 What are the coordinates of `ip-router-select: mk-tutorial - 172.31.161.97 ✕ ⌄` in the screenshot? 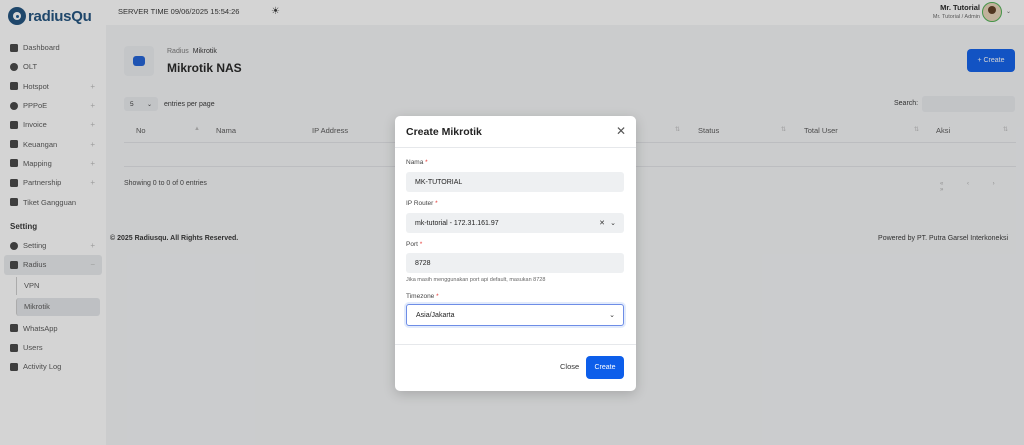 It's located at (515, 223).